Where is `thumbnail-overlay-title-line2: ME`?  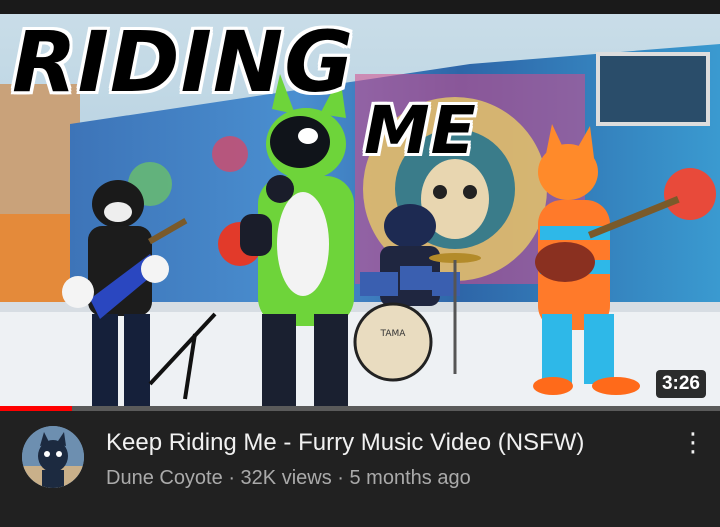 thumbnail-overlay-title-line2: ME is located at coordinates (420, 130).